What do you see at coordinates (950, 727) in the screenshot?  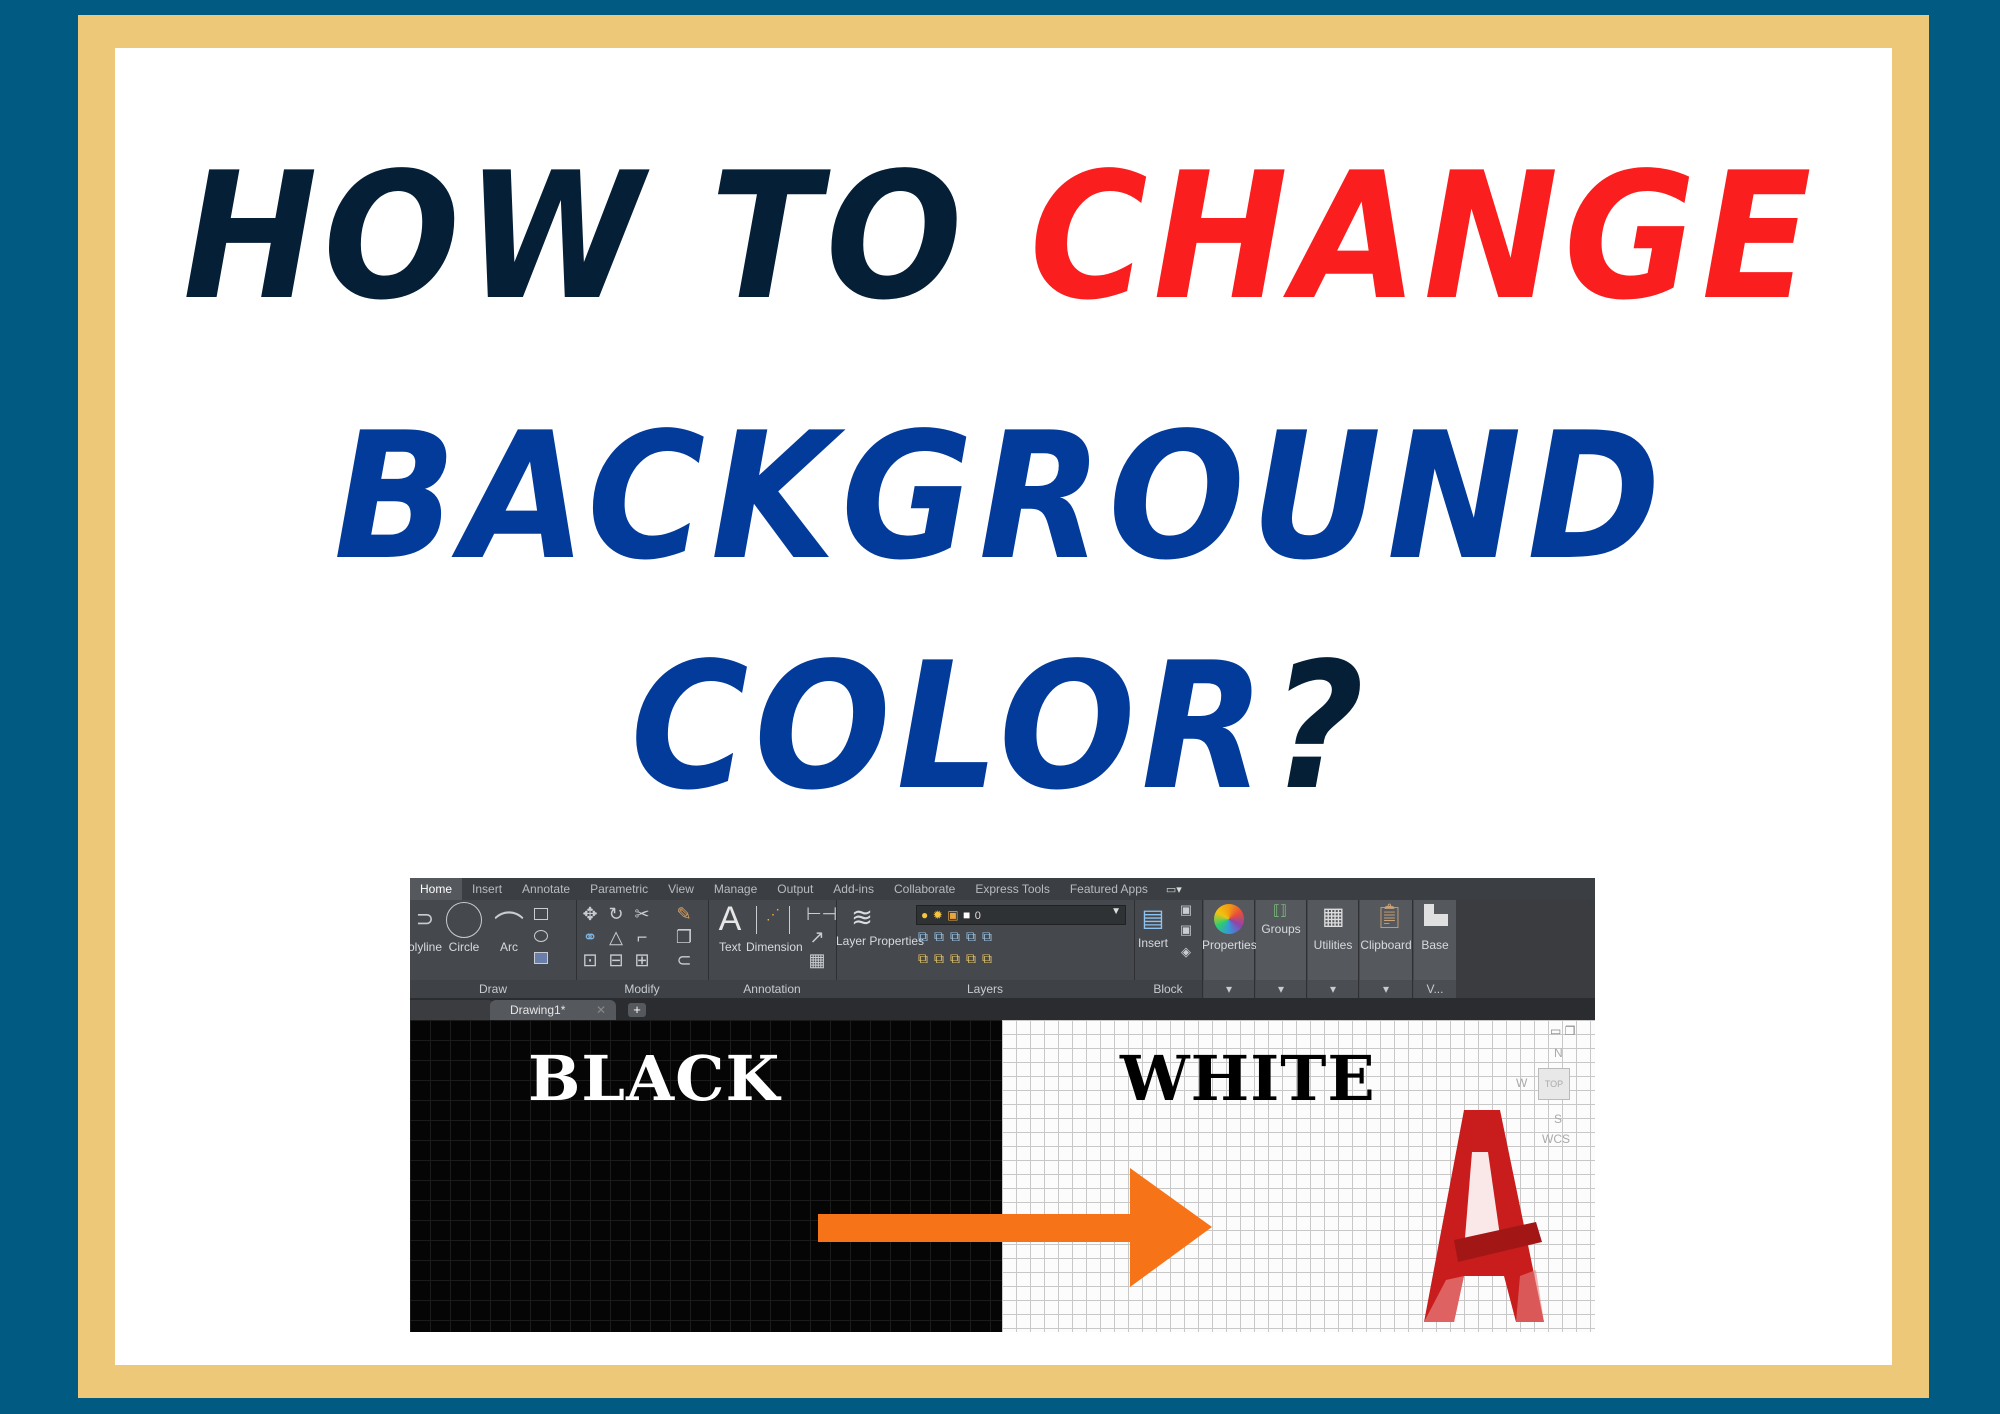 I see `title-color: COLOR` at bounding box center [950, 727].